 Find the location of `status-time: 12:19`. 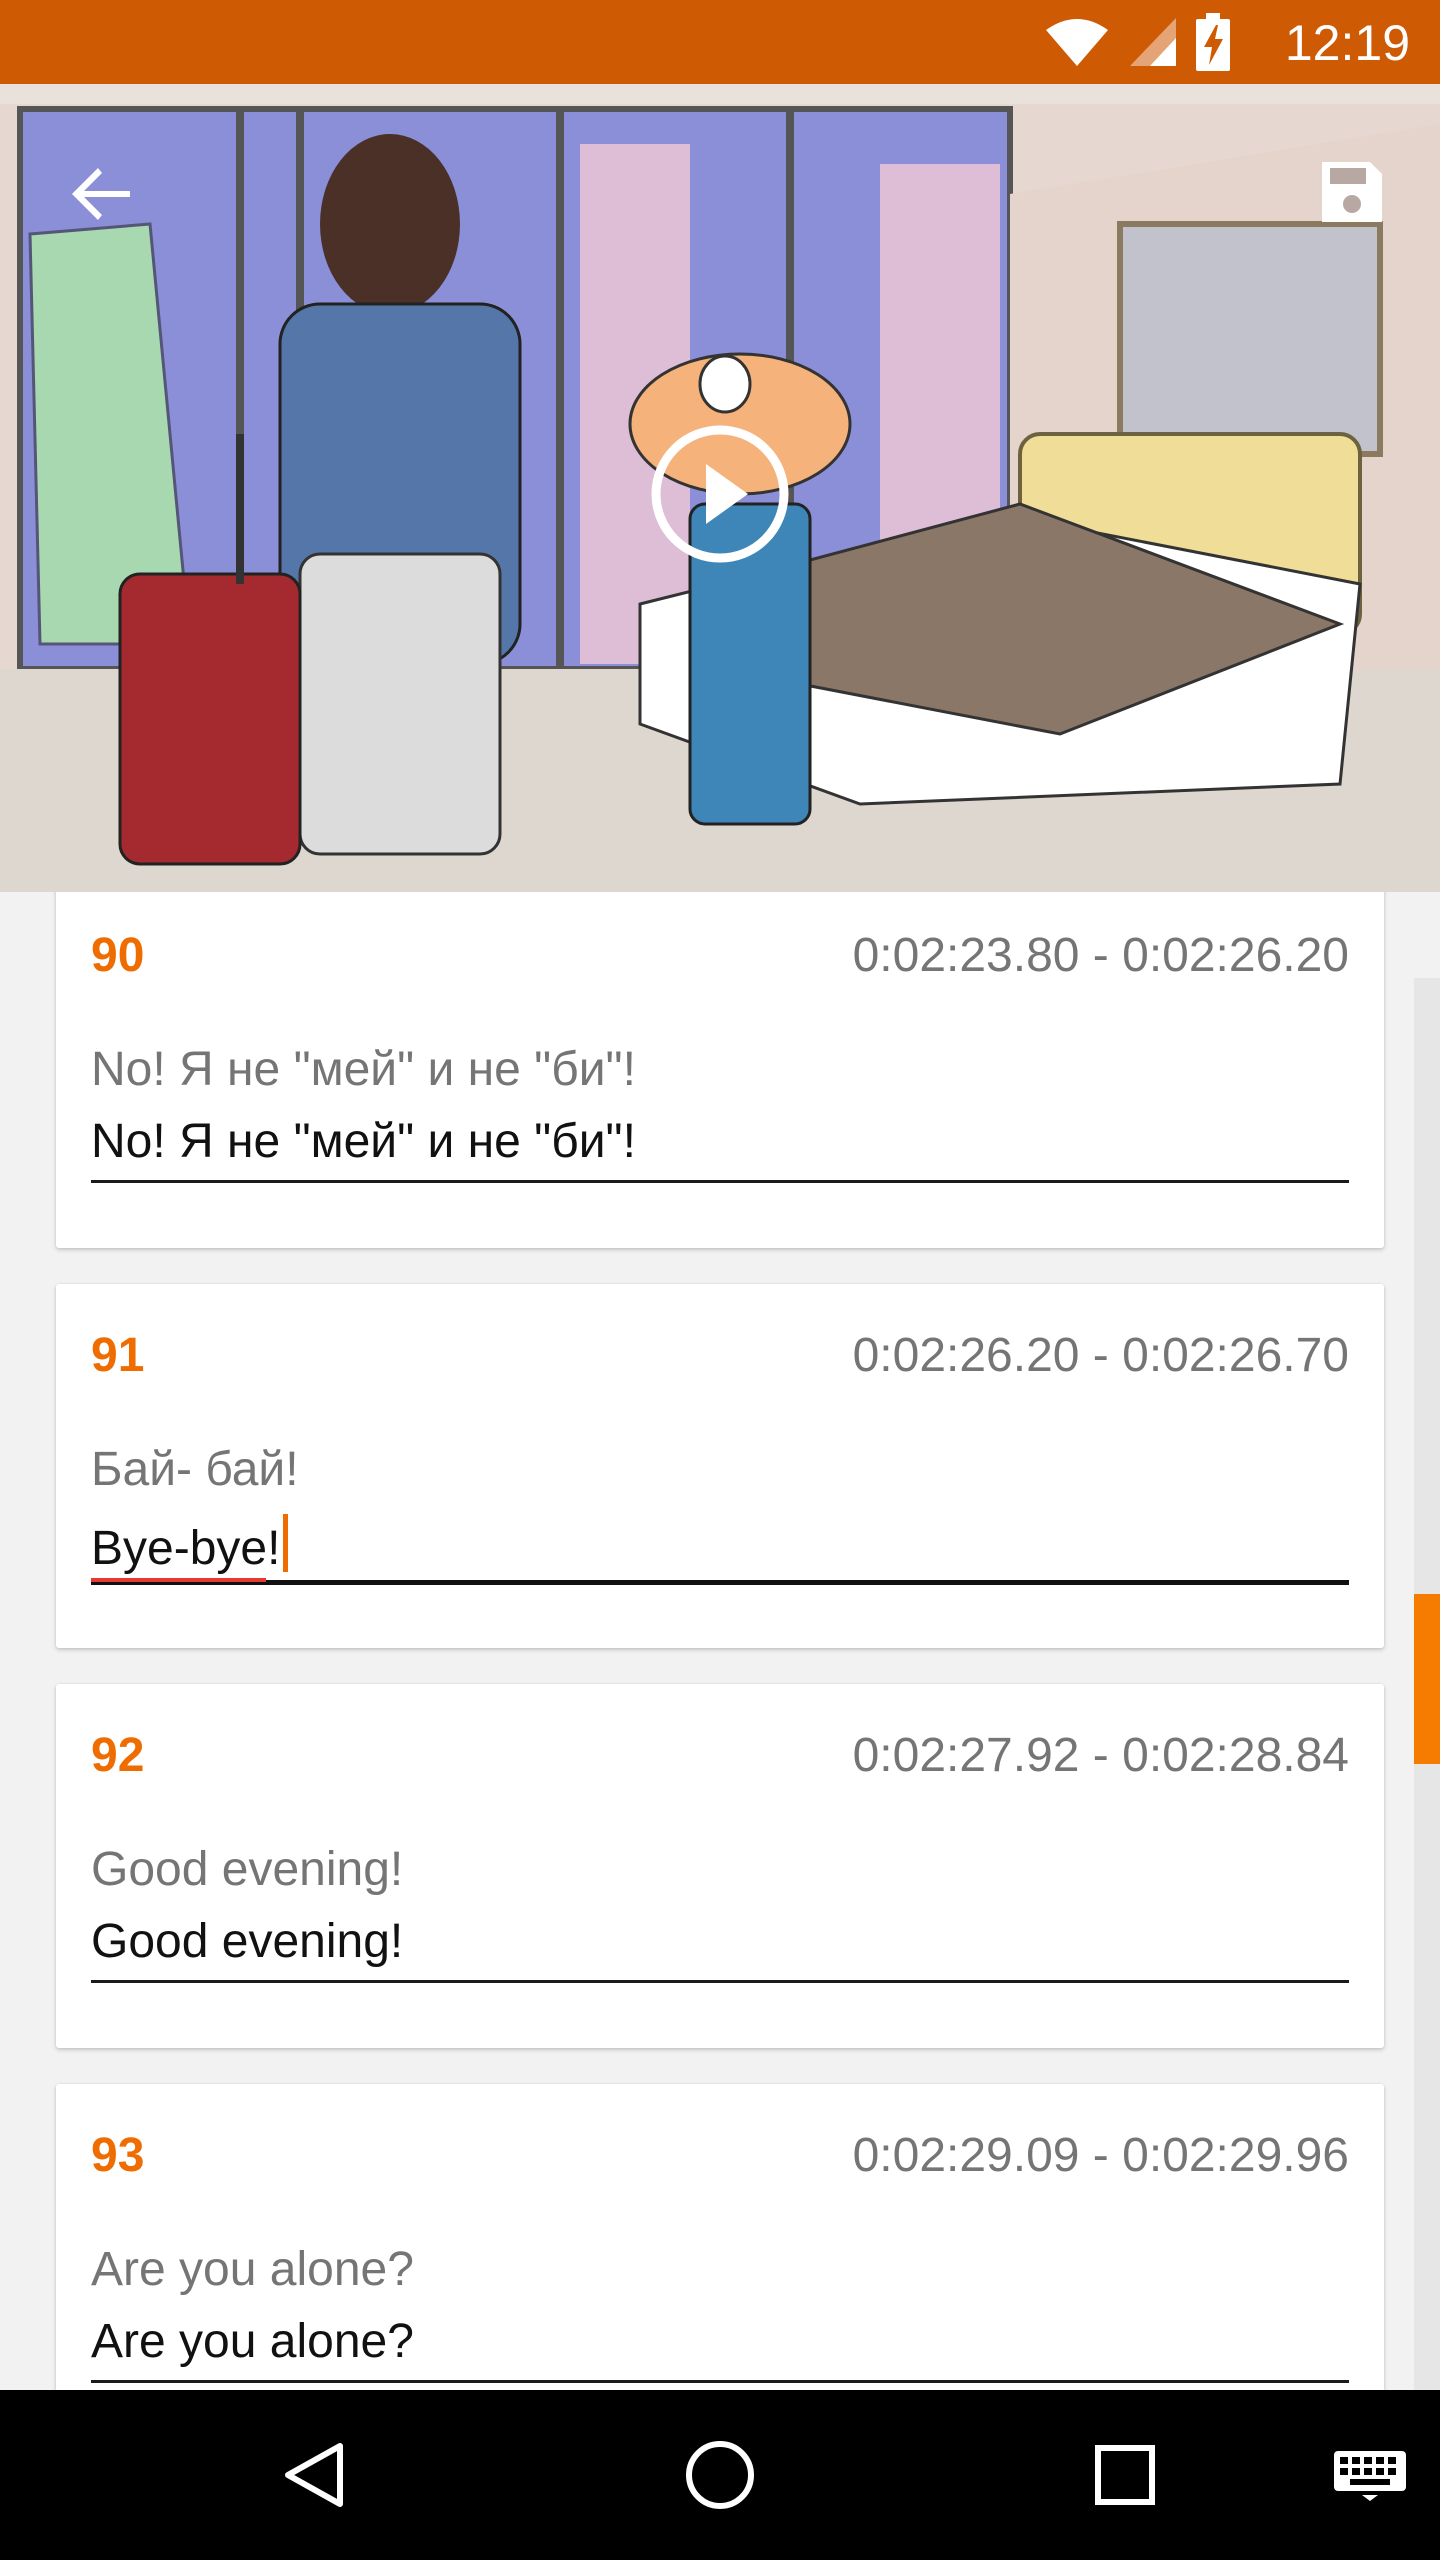

status-time: 12:19 is located at coordinates (1347, 43).